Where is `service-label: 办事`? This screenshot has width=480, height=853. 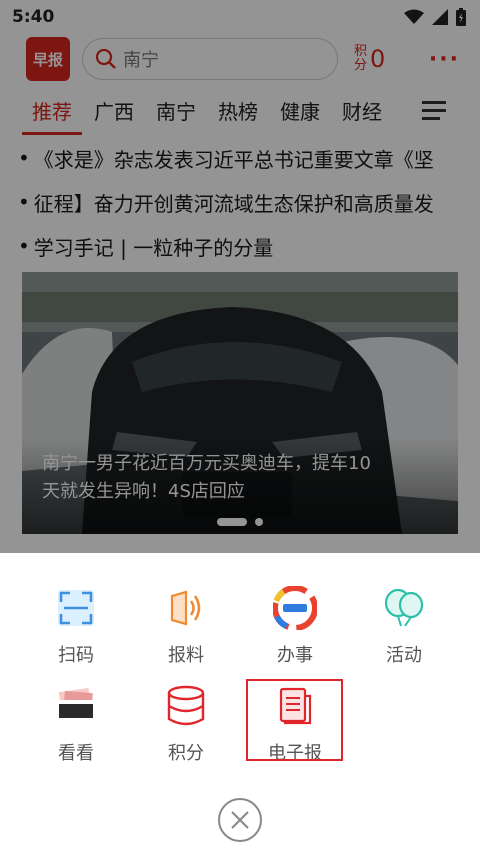
service-label: 办事 is located at coordinates (295, 655).